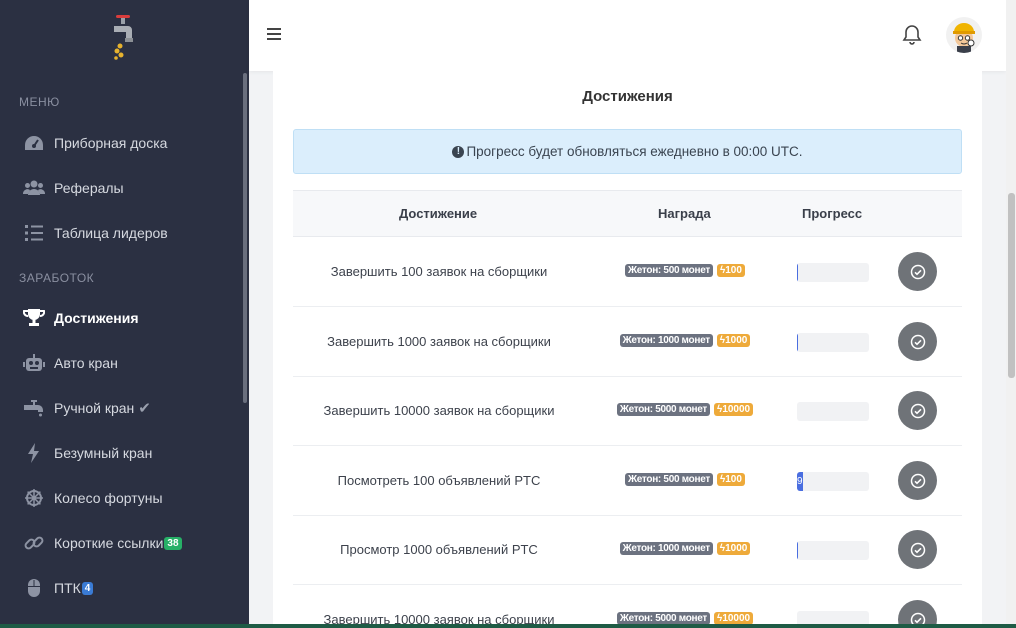 The width and height of the screenshot is (1016, 628). I want to click on ptc-count-badge: 4, so click(87, 588).